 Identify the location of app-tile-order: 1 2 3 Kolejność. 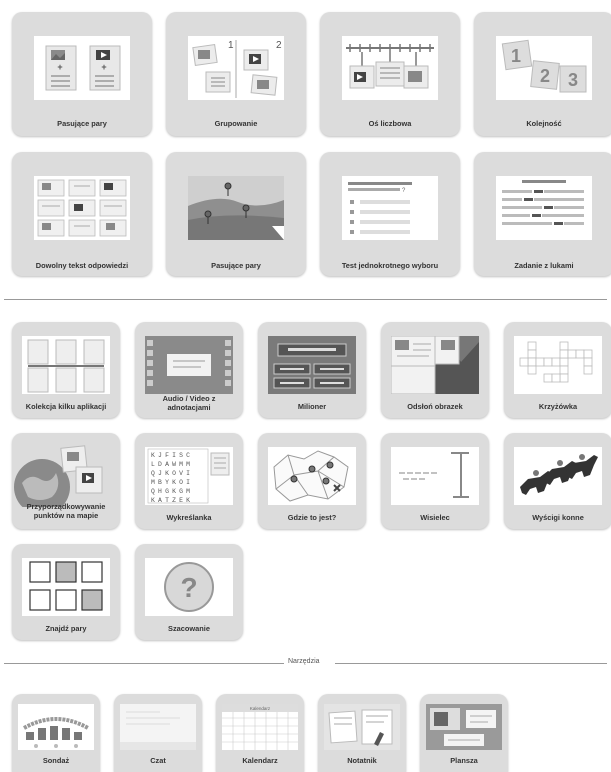
(542, 74).